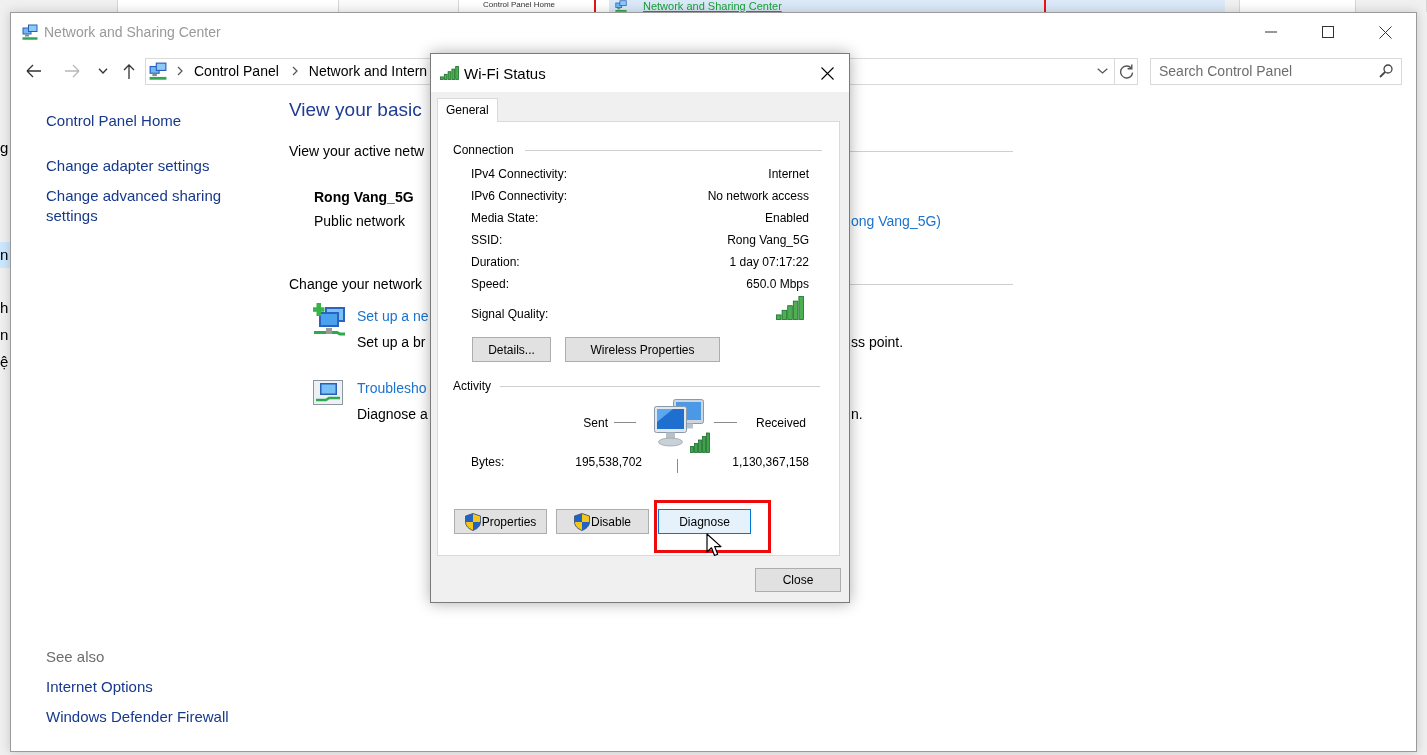 The height and width of the screenshot is (755, 1427). I want to click on bytes-label: Bytes:, so click(488, 462).